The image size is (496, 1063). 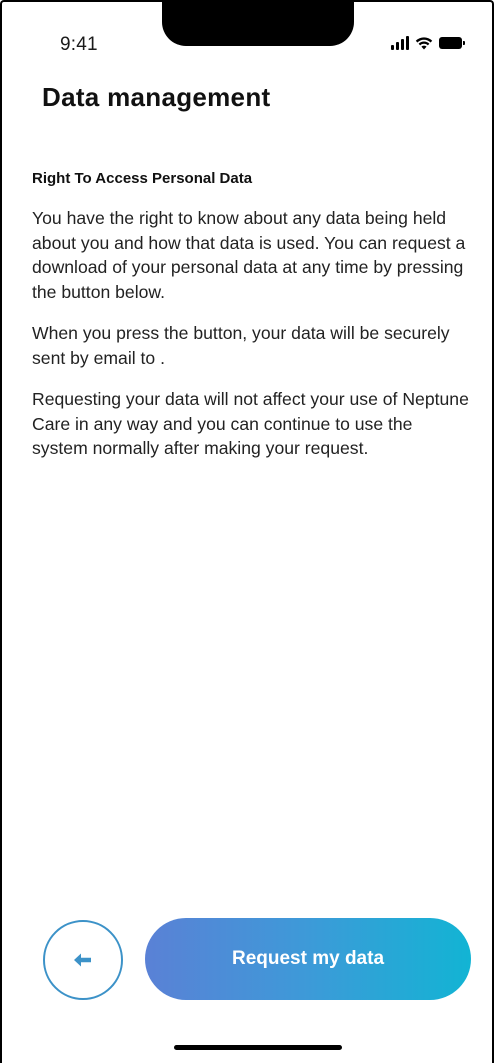 I want to click on status-icons, so click(x=428, y=43).